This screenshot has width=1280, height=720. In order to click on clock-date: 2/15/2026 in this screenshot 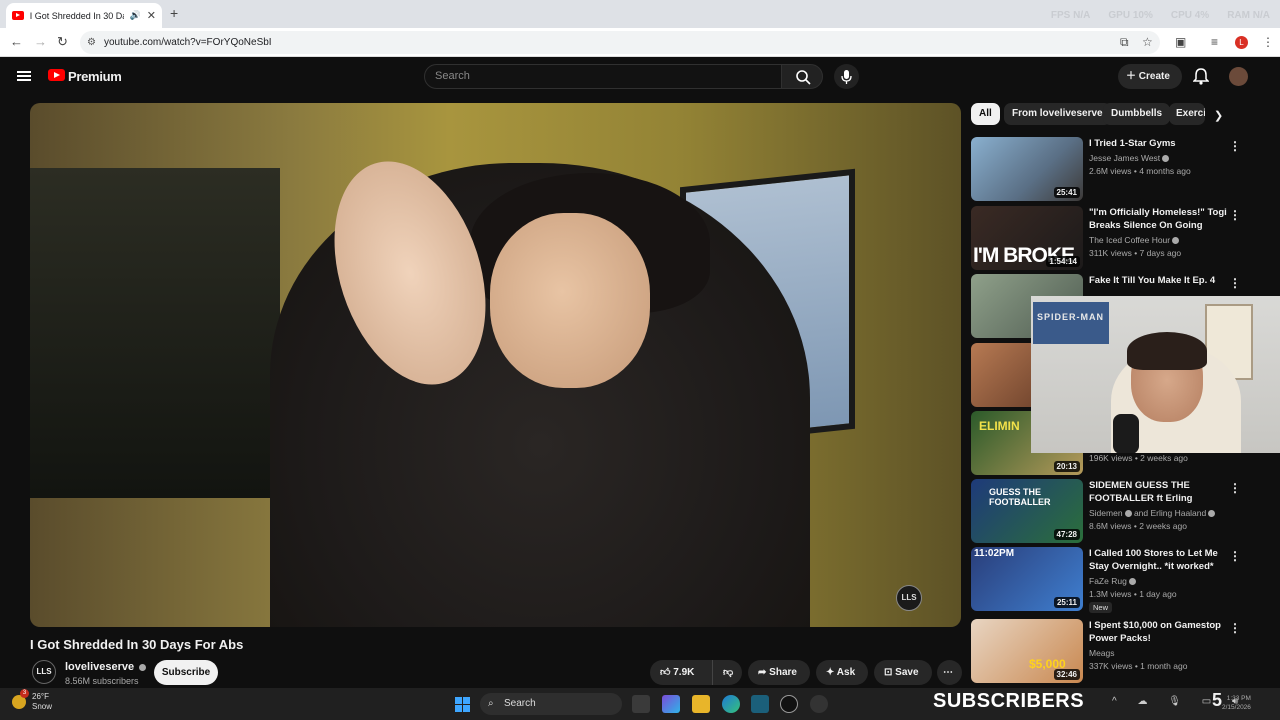, I will do `click(1236, 707)`.